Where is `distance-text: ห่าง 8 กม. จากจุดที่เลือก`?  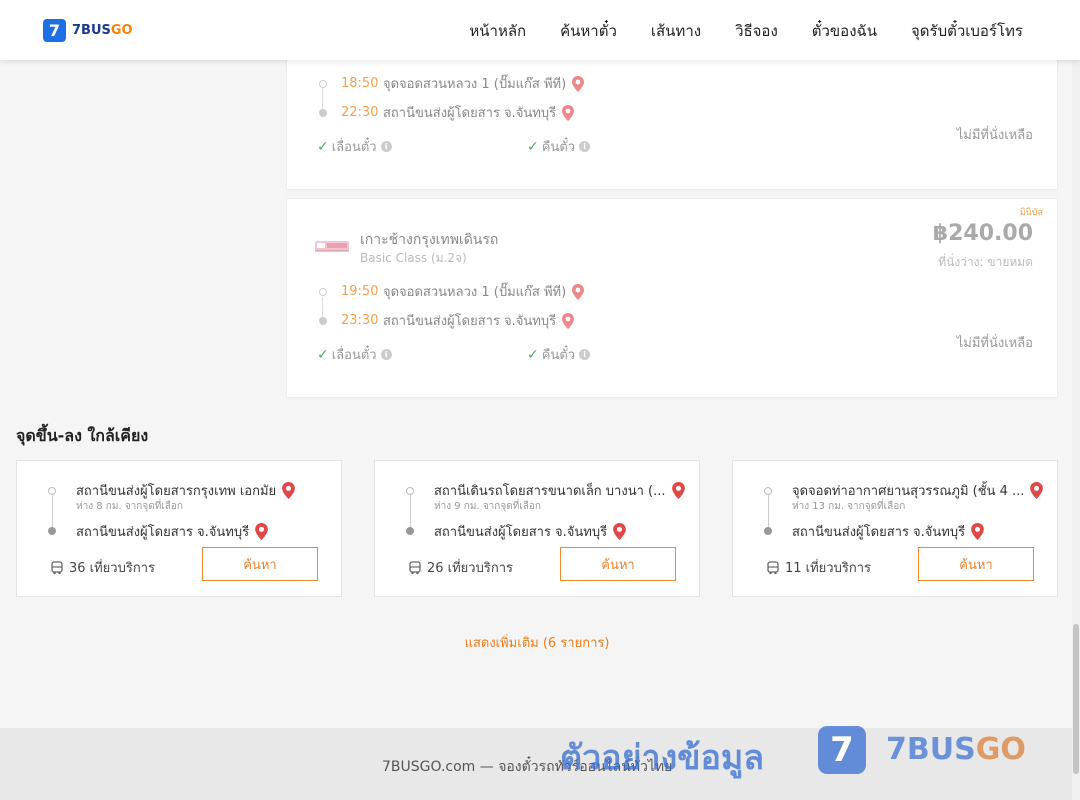 distance-text: ห่าง 8 กม. จากจุดที่เลือก is located at coordinates (129, 506).